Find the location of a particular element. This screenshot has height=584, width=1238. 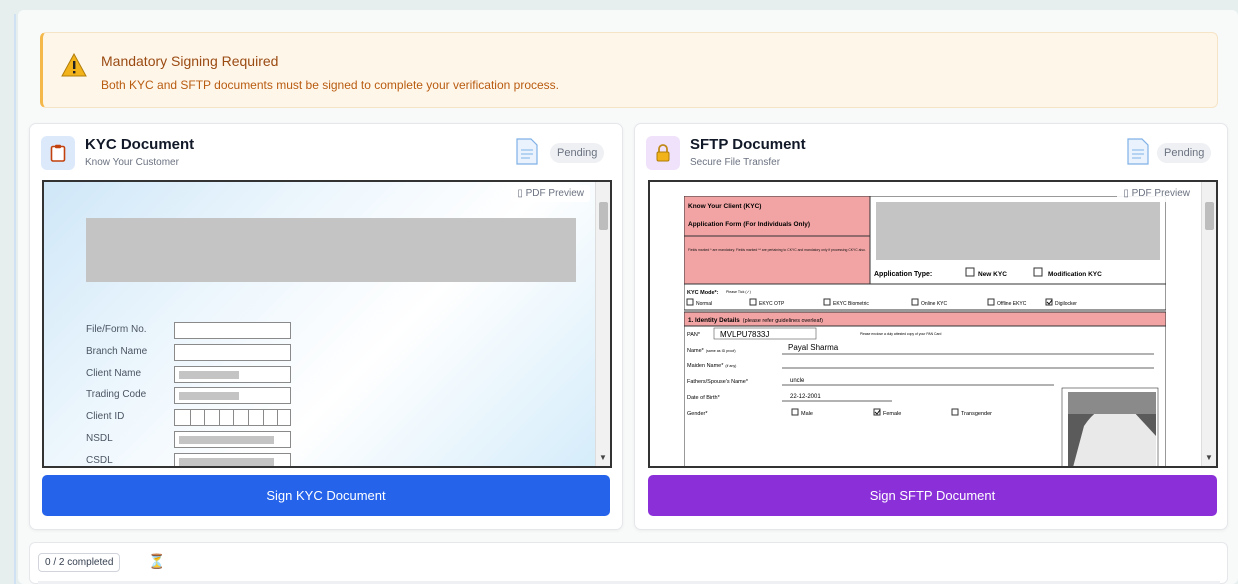

mode-option-label: EKYC Biometric is located at coordinates (851, 304).